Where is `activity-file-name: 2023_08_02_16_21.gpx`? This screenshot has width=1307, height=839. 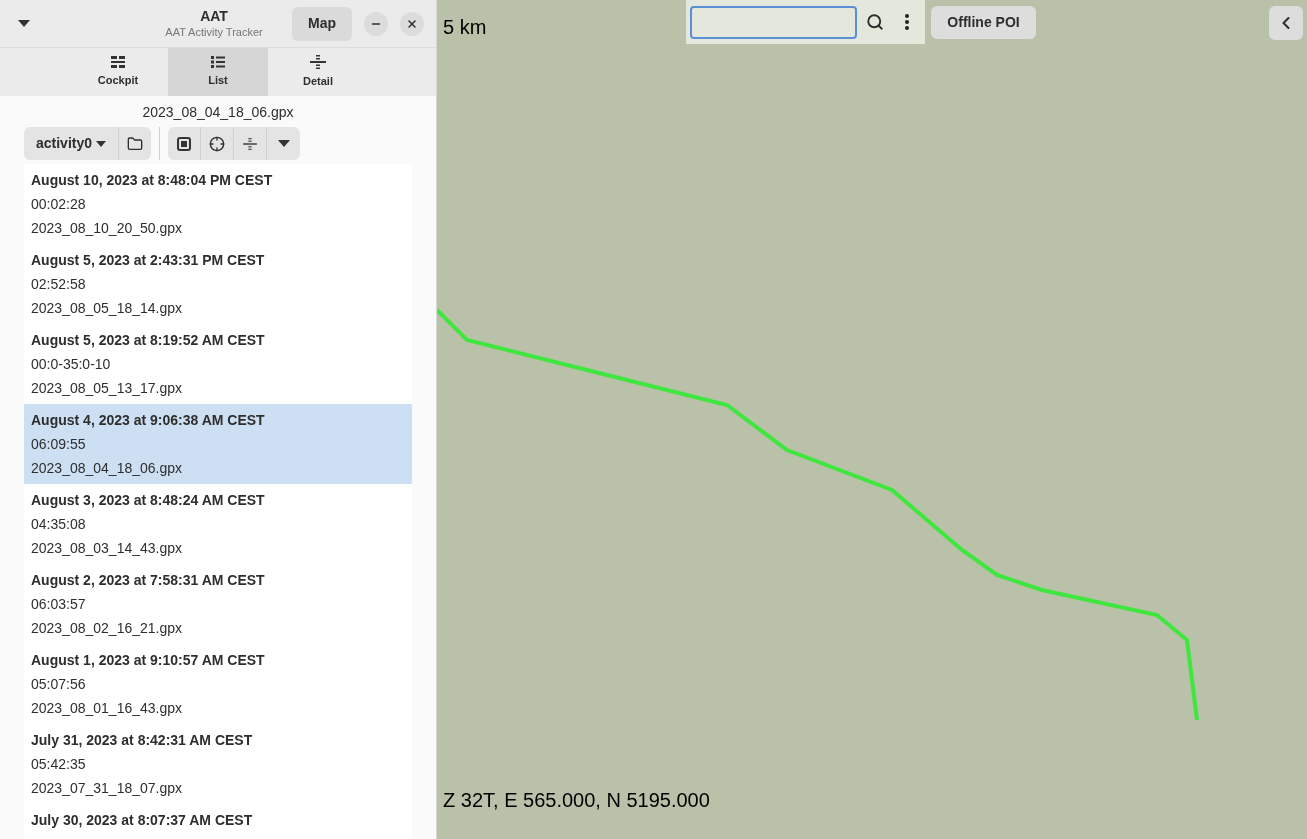 activity-file-name: 2023_08_02_16_21.gpx is located at coordinates (107, 628).